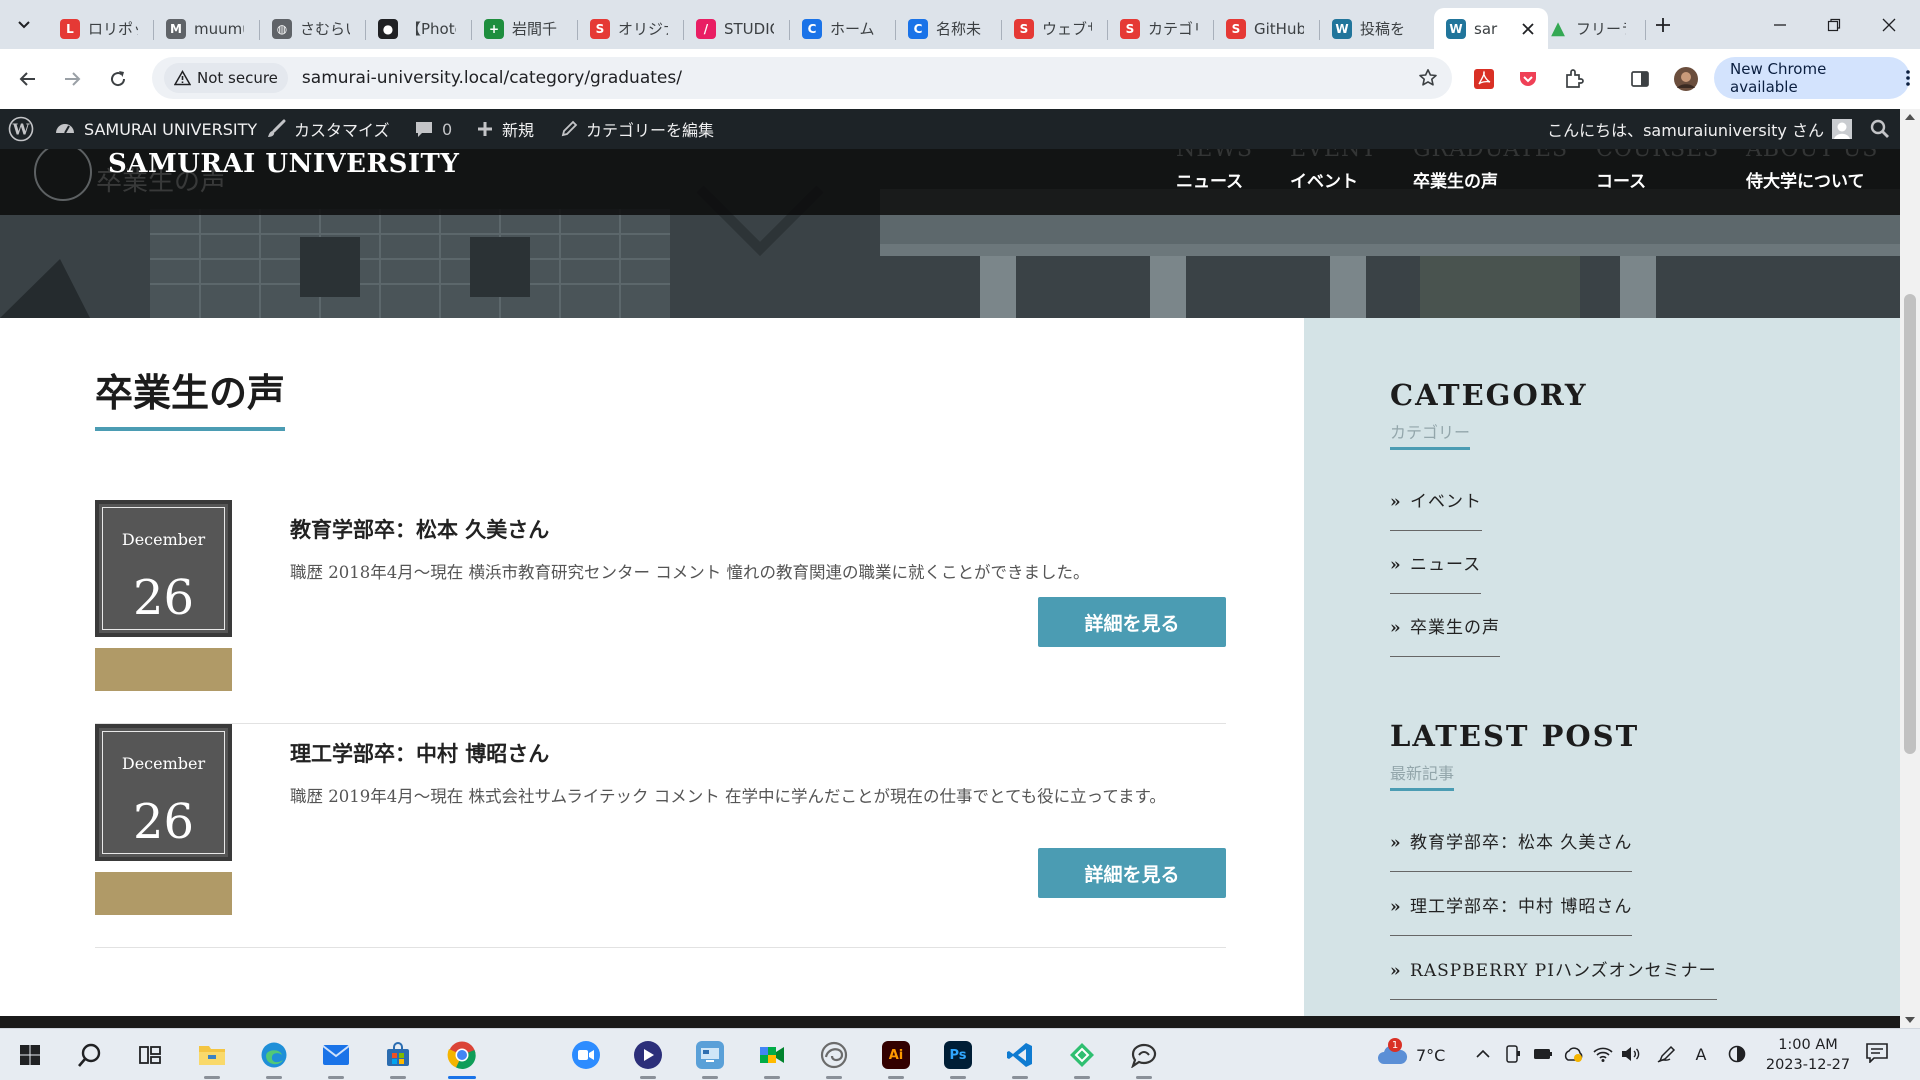 Image resolution: width=1920 pixels, height=1080 pixels. I want to click on post-date-day: 26, so click(163, 598).